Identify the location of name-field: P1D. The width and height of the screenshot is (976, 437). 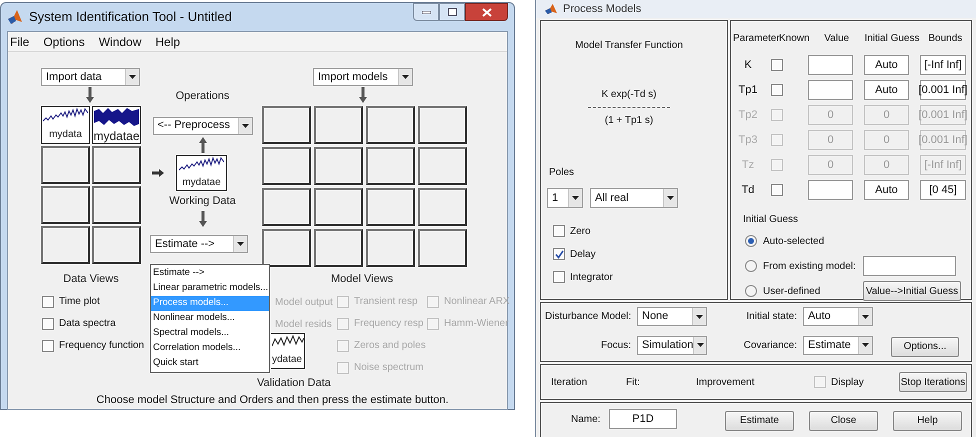
(643, 419).